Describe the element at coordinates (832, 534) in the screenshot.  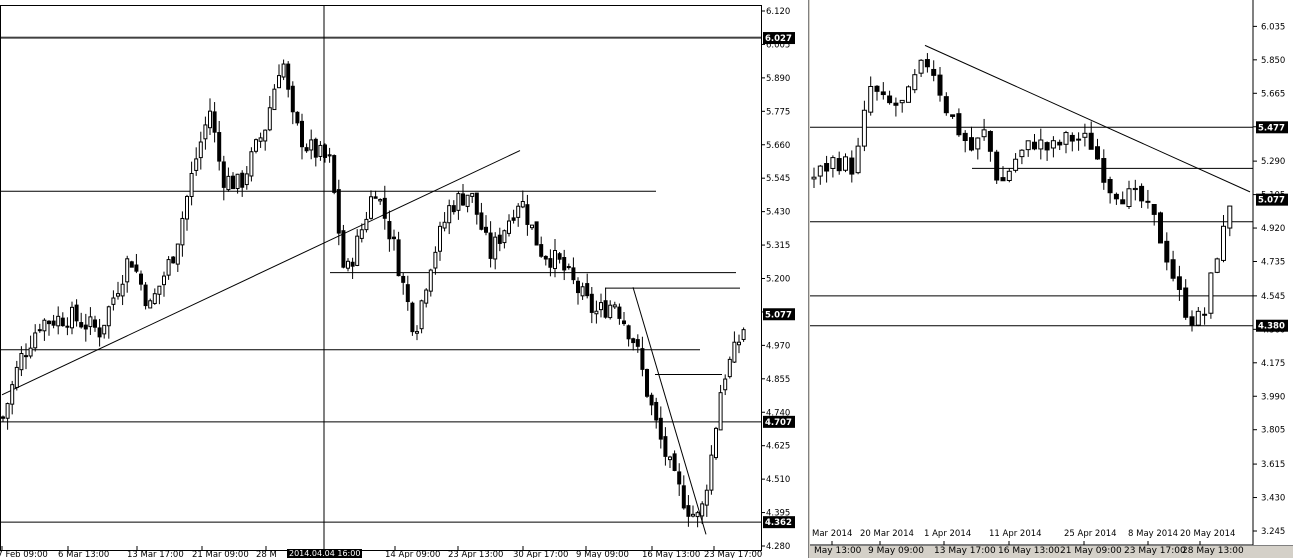
I see `time-tick-label: Mar 2014` at that location.